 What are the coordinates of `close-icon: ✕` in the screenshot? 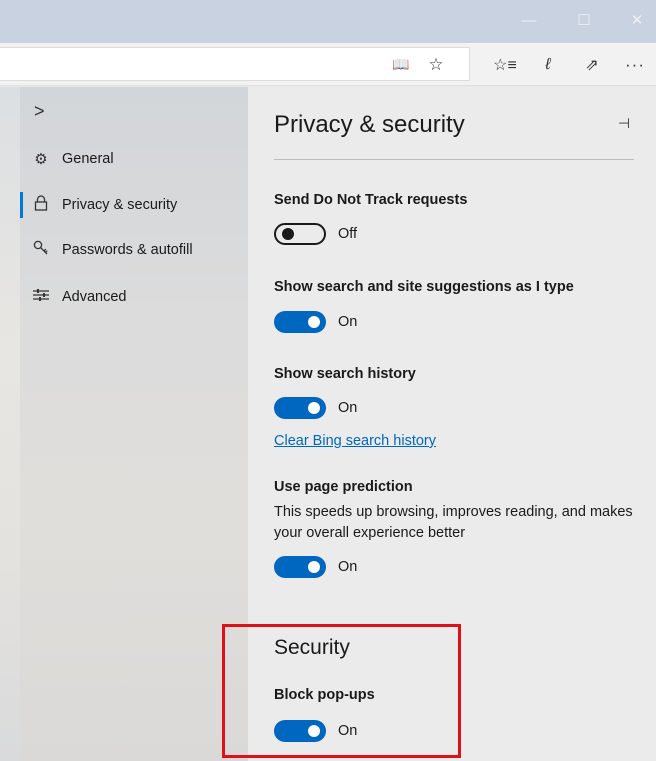 It's located at (637, 20).